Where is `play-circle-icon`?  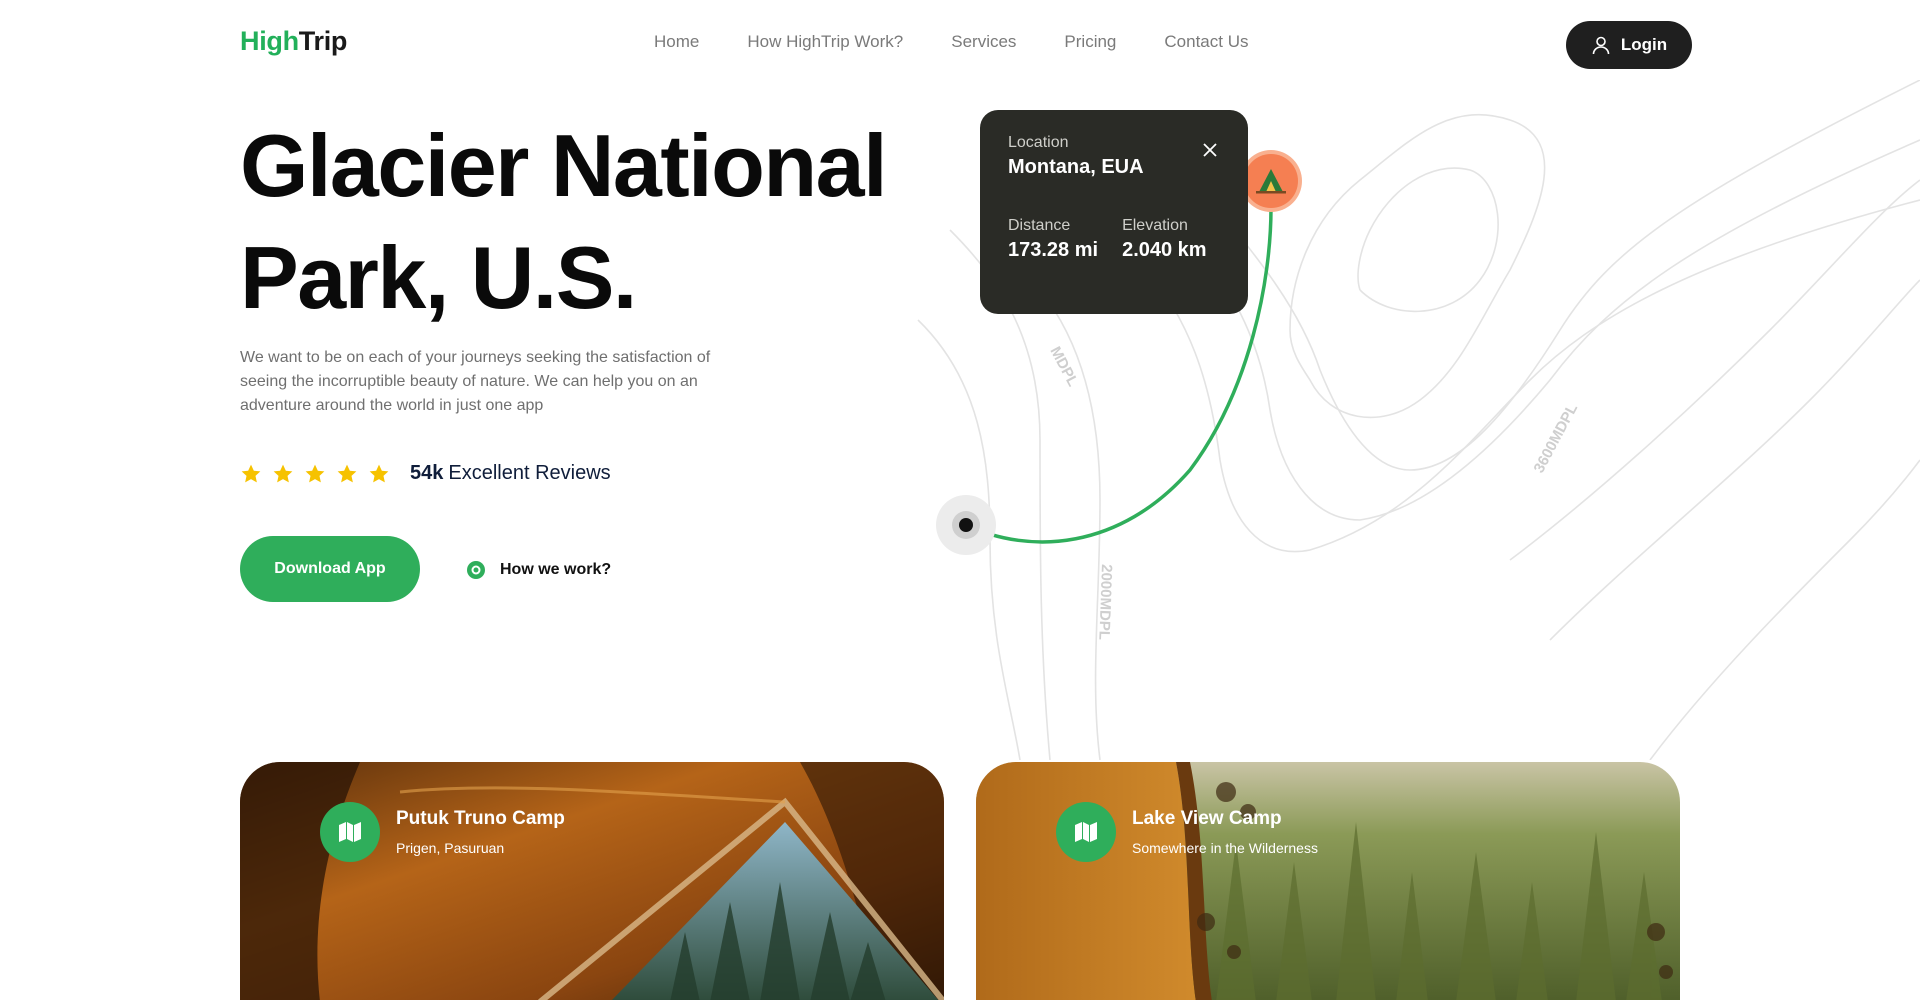
play-circle-icon is located at coordinates (476, 570).